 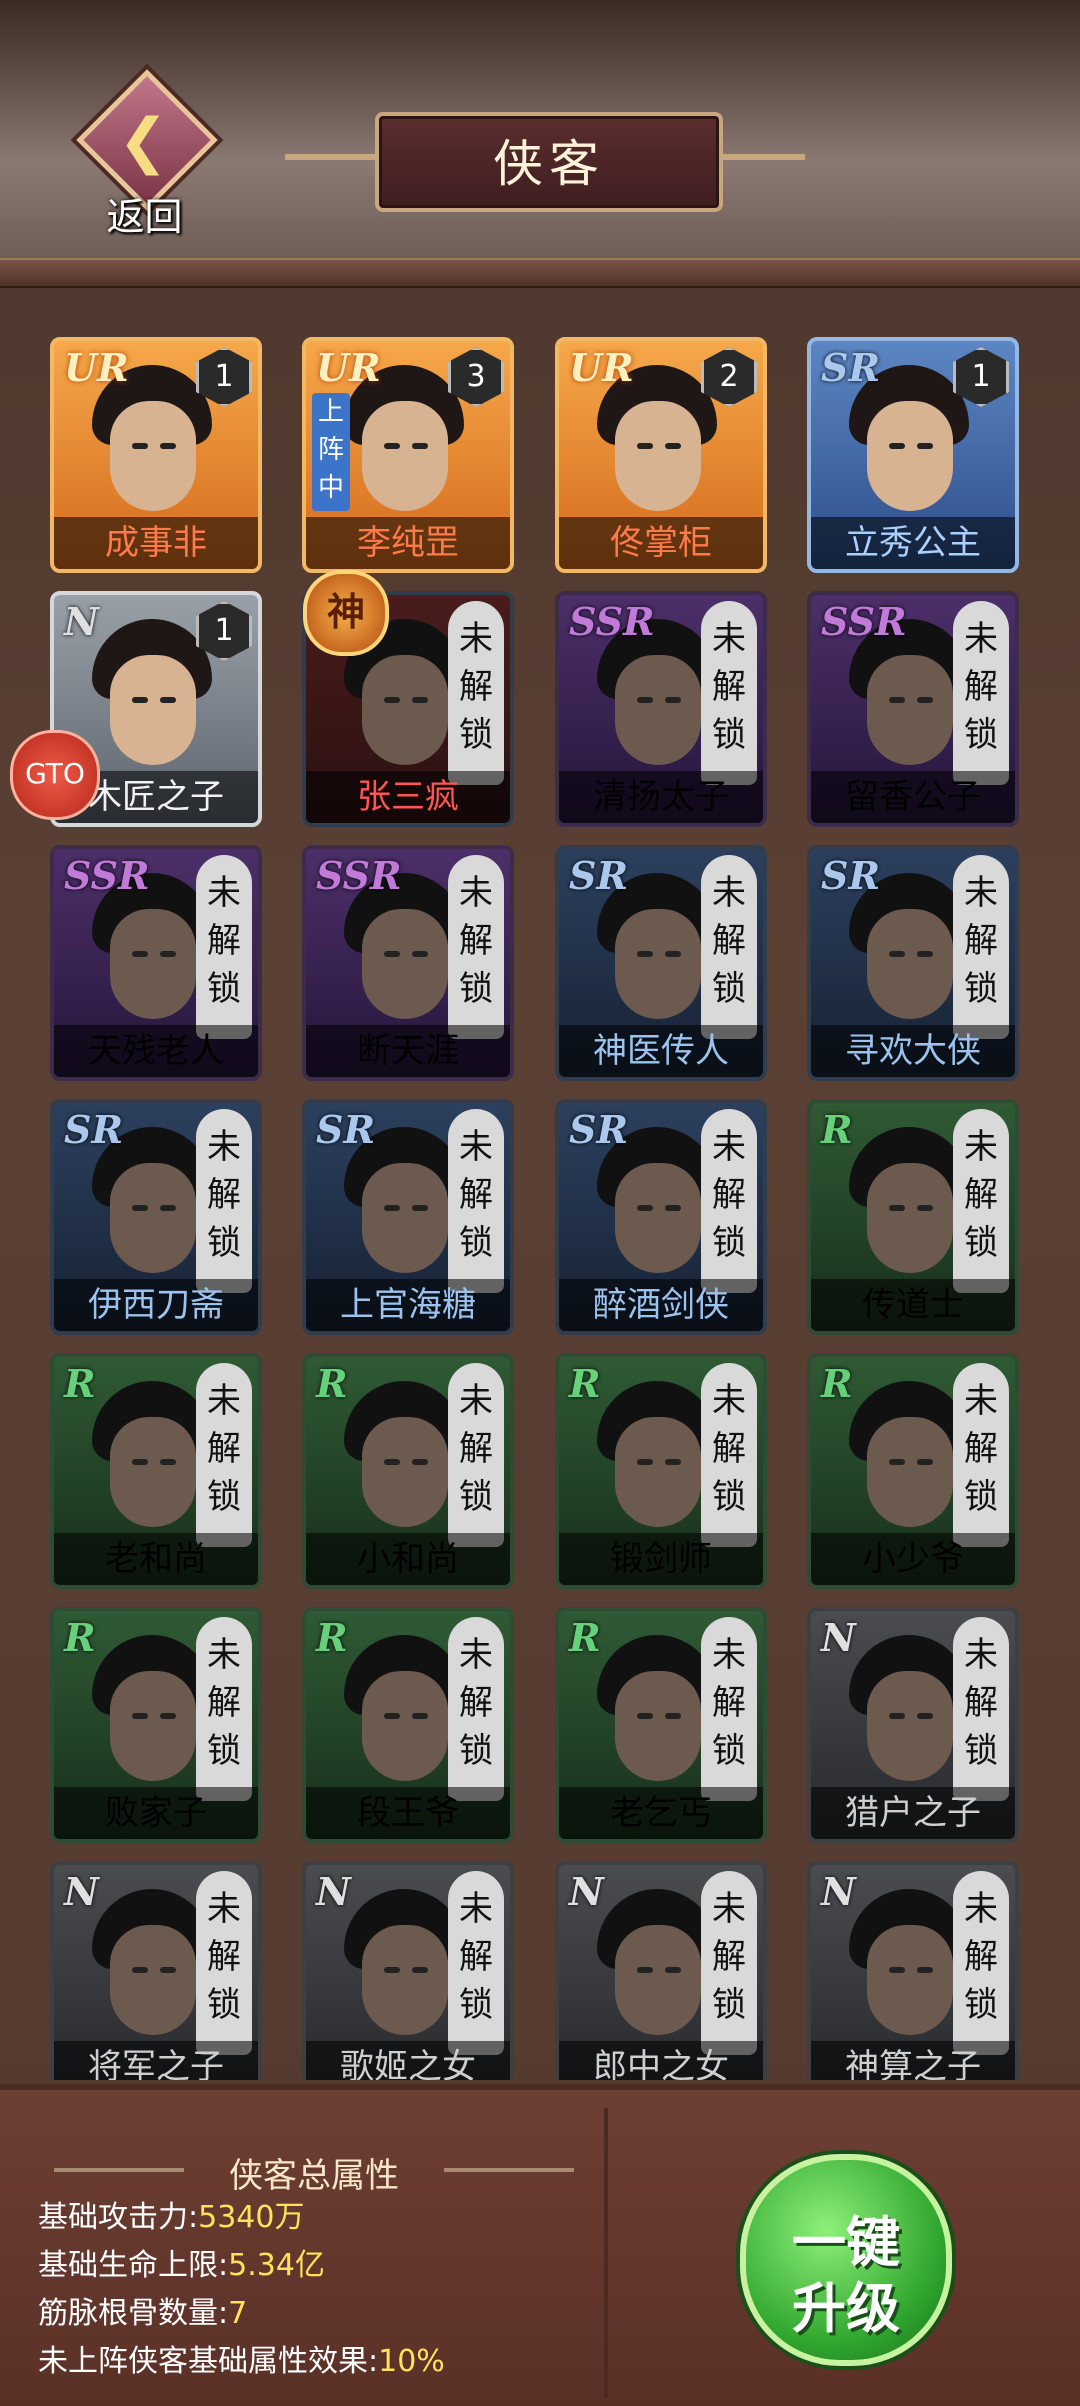 I want to click on stat-attack-label: 基础攻击力:, so click(x=118, y=2217).